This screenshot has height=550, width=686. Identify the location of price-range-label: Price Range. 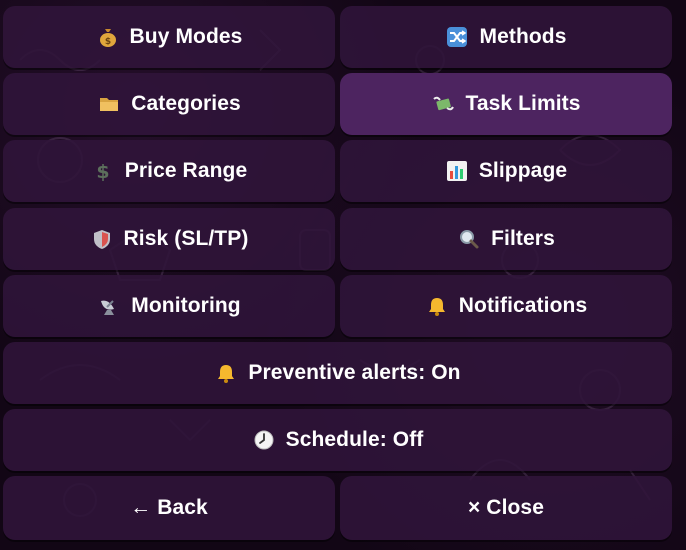
(186, 170).